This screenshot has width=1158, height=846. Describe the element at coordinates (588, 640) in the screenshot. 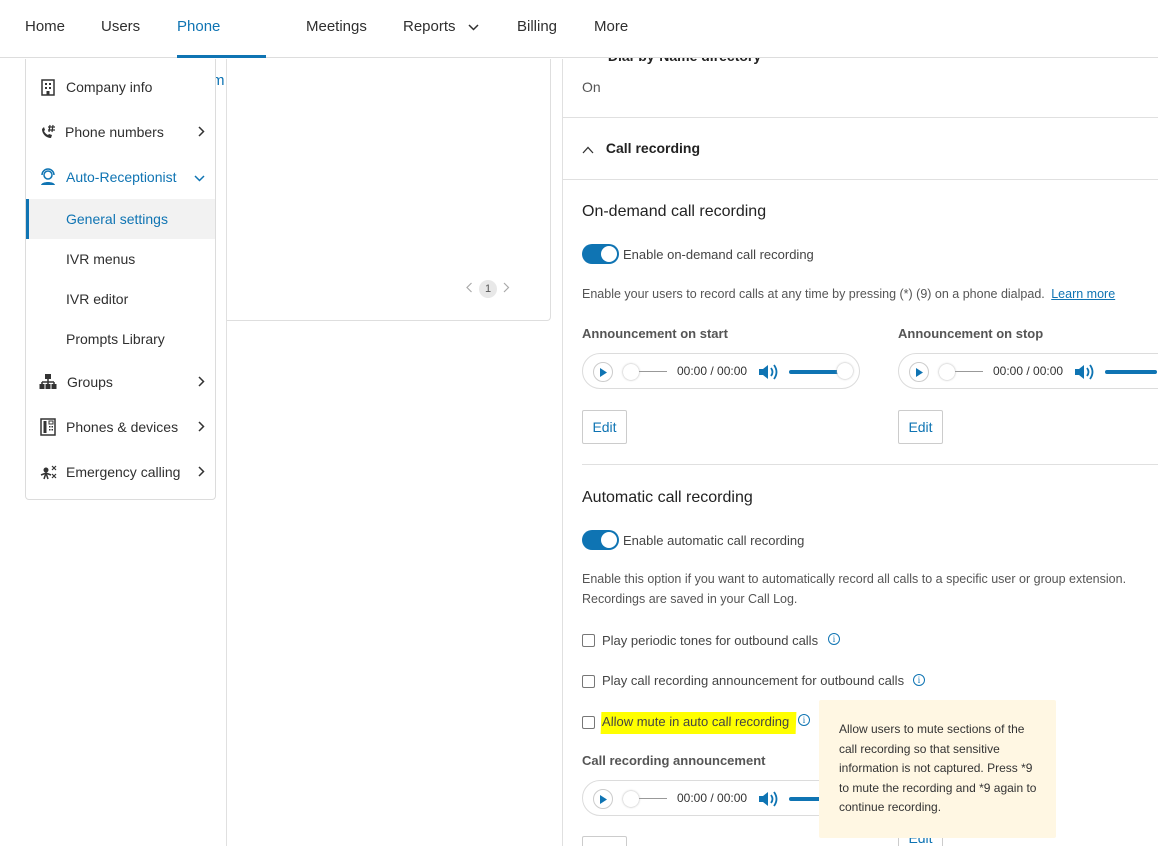

I see `periodic-tones-checkbox` at that location.